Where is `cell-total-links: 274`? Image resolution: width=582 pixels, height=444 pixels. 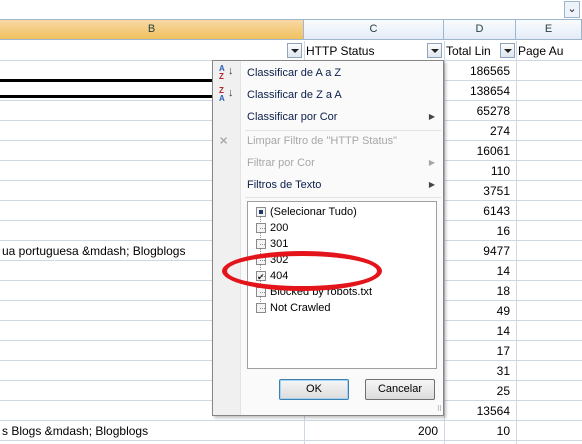 cell-total-links: 274 is located at coordinates (480, 131).